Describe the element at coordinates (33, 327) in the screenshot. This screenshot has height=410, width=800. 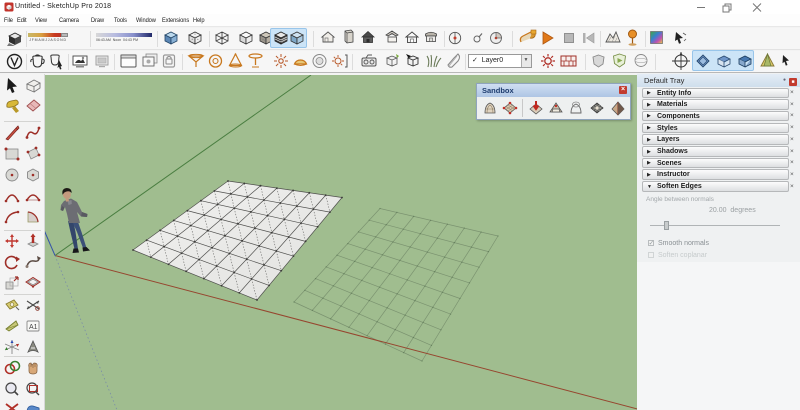
I see `svg-text: A1` at that location.